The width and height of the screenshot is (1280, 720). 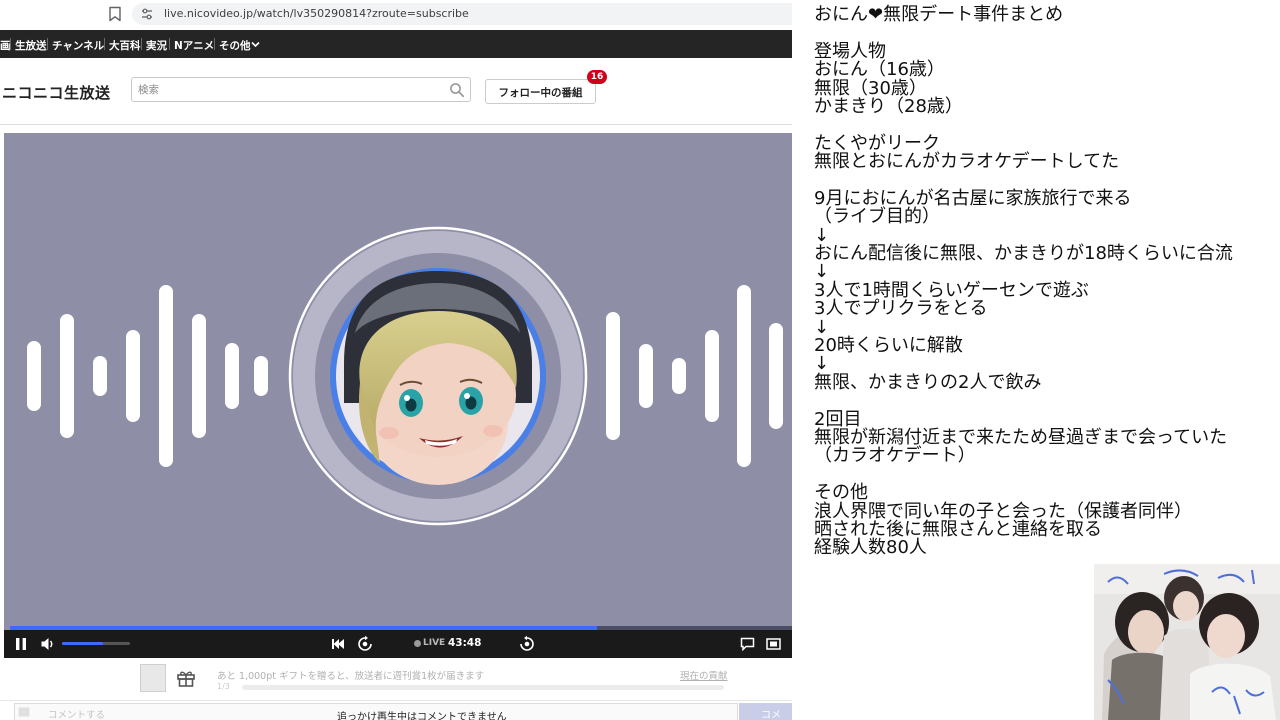 What do you see at coordinates (1187, 642) in the screenshot?
I see `photo-image` at bounding box center [1187, 642].